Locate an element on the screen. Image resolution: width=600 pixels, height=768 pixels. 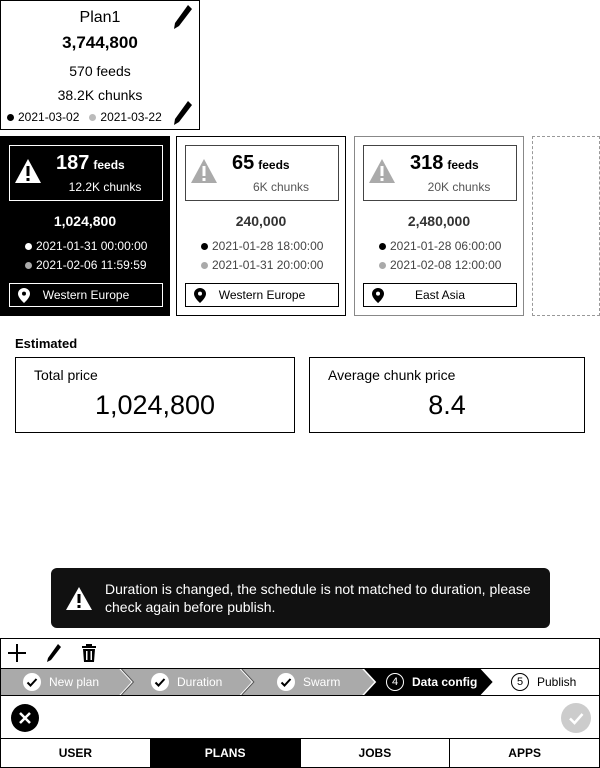
swarm-end: 2021-01-31 20:00:00 is located at coordinates (262, 265).